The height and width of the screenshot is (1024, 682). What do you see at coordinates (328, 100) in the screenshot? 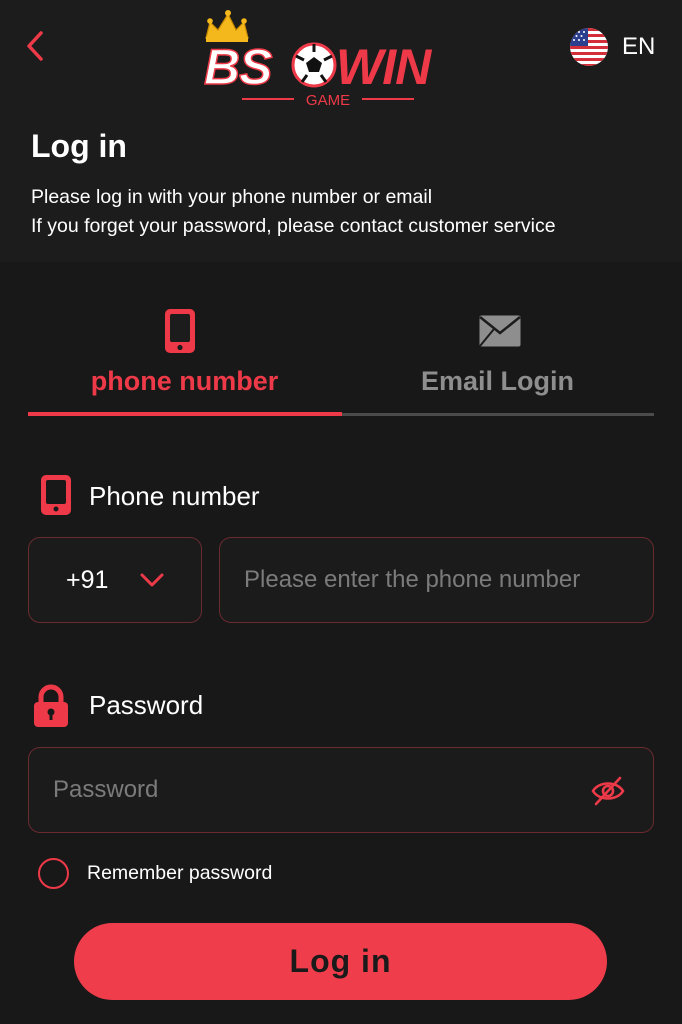
I see `svg-text: GAME` at bounding box center [328, 100].